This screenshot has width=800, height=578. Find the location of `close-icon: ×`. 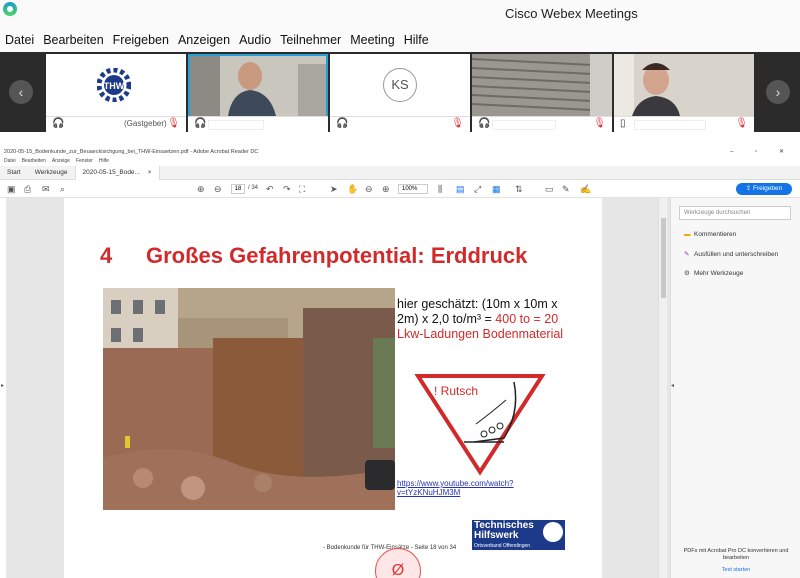

close-icon: × is located at coordinates (150, 172).